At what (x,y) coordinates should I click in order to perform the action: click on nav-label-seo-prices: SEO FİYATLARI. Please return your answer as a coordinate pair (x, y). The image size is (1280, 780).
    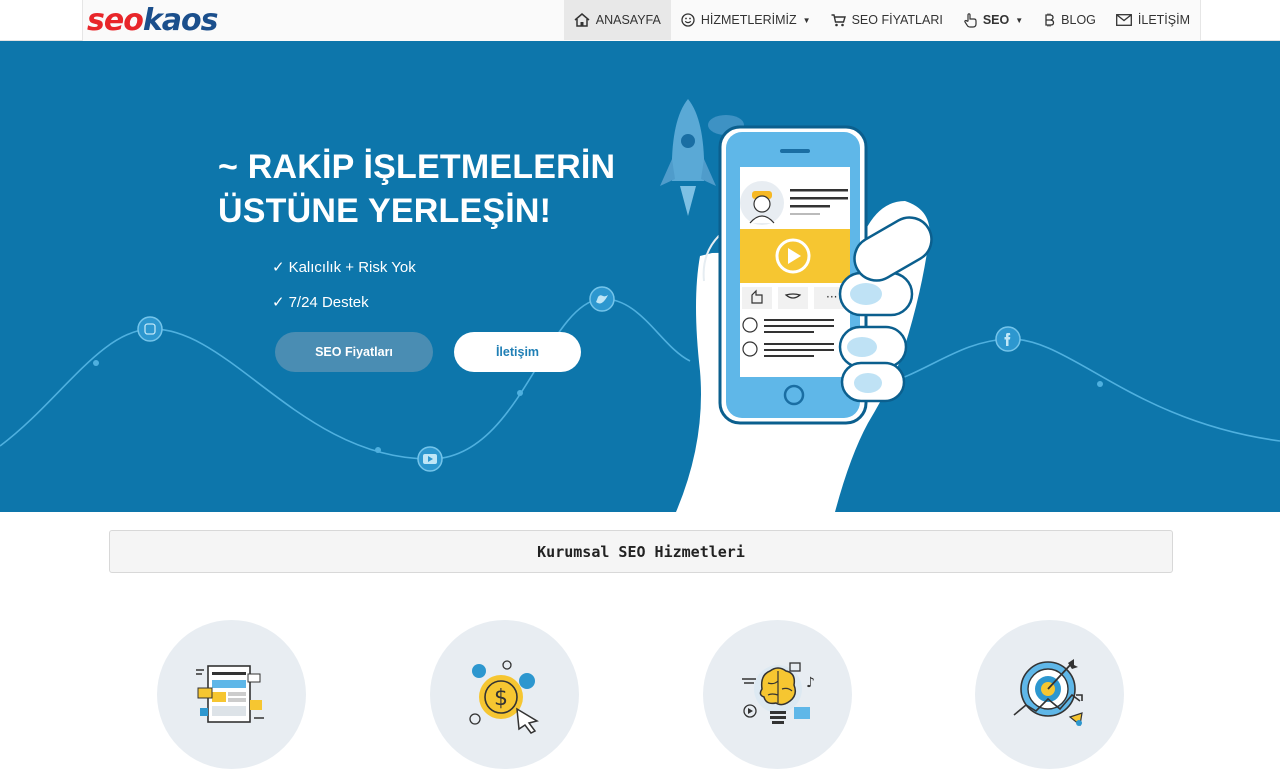
    Looking at the image, I should click on (897, 20).